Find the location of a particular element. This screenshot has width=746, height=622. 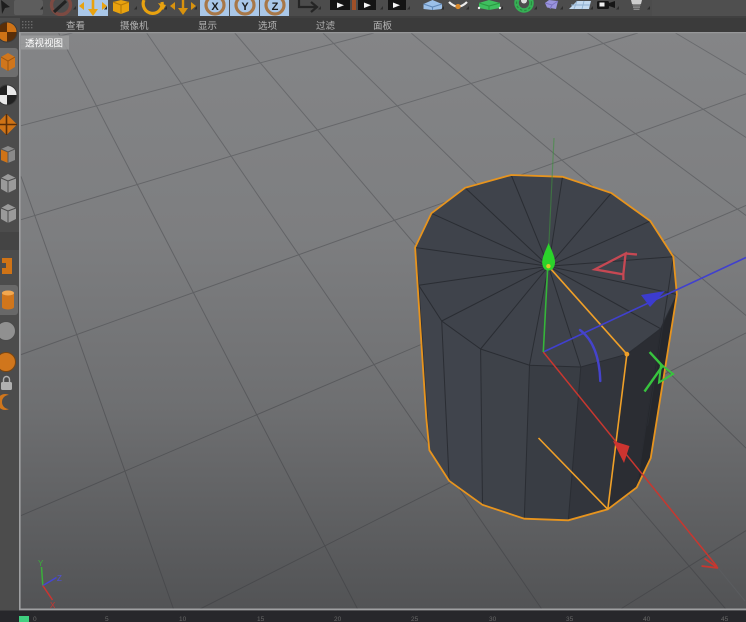

svg-text: 查看 is located at coordinates (75, 26).